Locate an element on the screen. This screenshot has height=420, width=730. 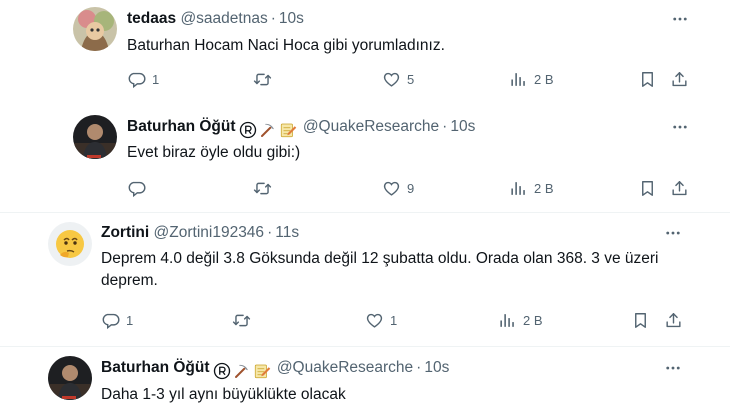
like-count: 9 is located at coordinates (411, 188).